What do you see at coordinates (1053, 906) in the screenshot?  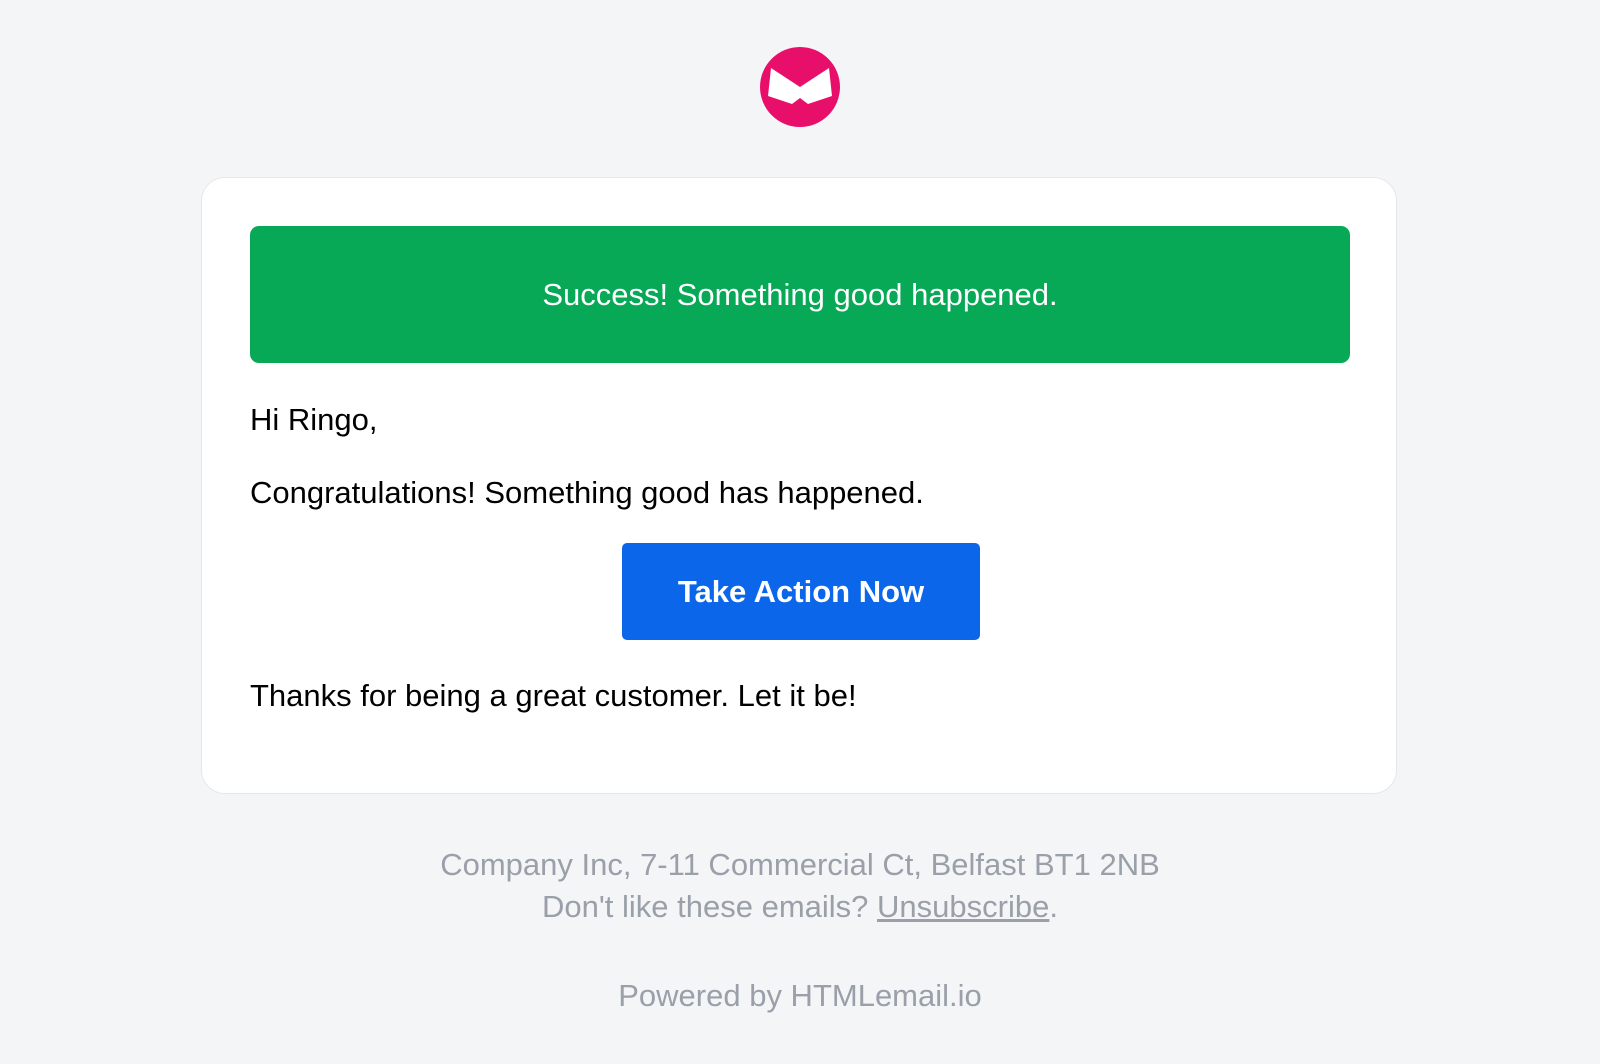 I see `unsubscribe-suffix: .` at bounding box center [1053, 906].